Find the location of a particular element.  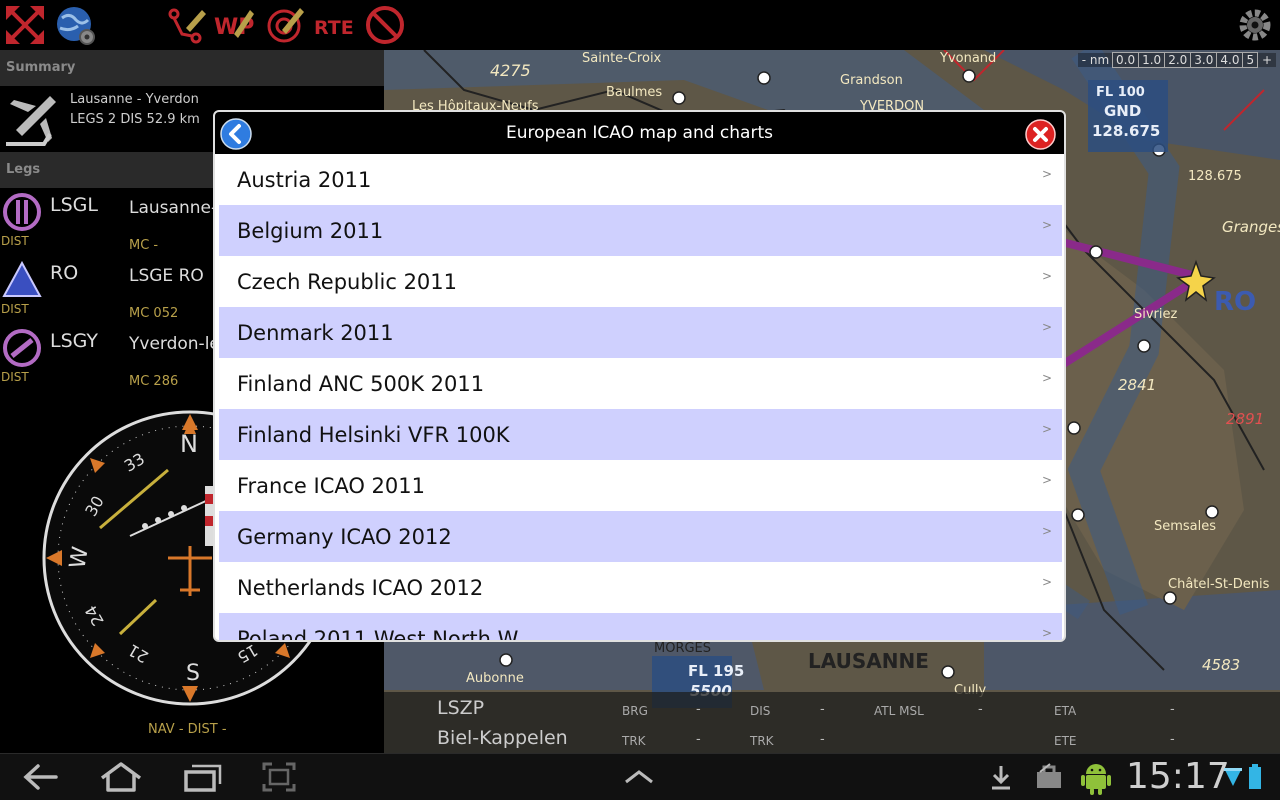

alt-value: - is located at coordinates (980, 709).